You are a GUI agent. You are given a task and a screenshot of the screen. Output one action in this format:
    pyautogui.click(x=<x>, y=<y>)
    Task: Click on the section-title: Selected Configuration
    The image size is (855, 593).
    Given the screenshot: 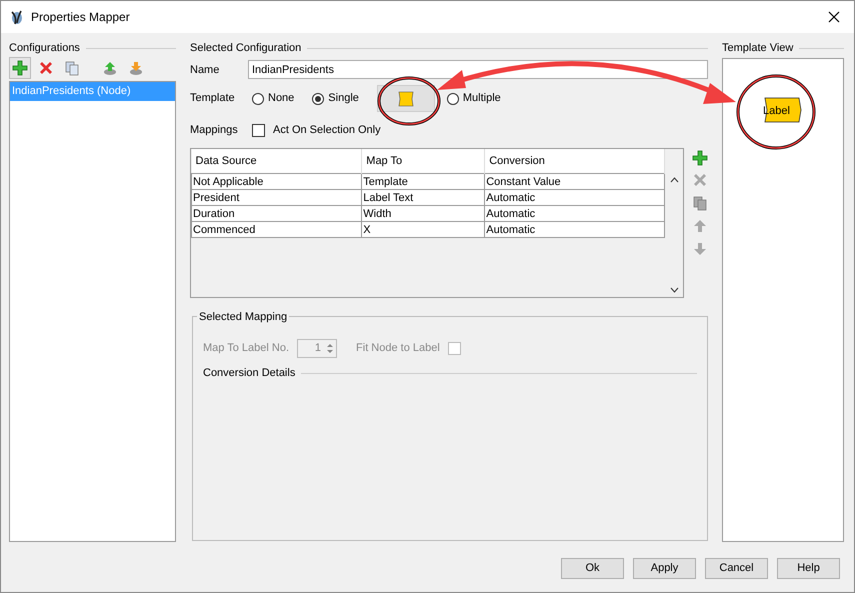 What is the action you would take?
    pyautogui.click(x=246, y=48)
    